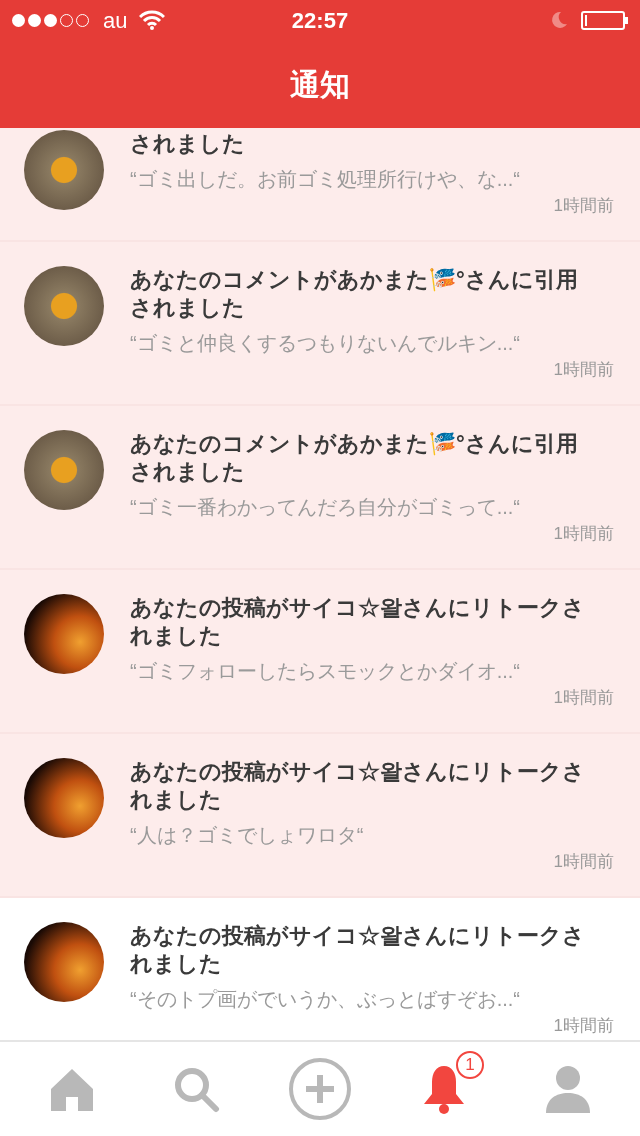 This screenshot has height=1136, width=640. Describe the element at coordinates (247, 835) in the screenshot. I see `quoted-text: “人は？ゴミでしょワロタ“` at that location.